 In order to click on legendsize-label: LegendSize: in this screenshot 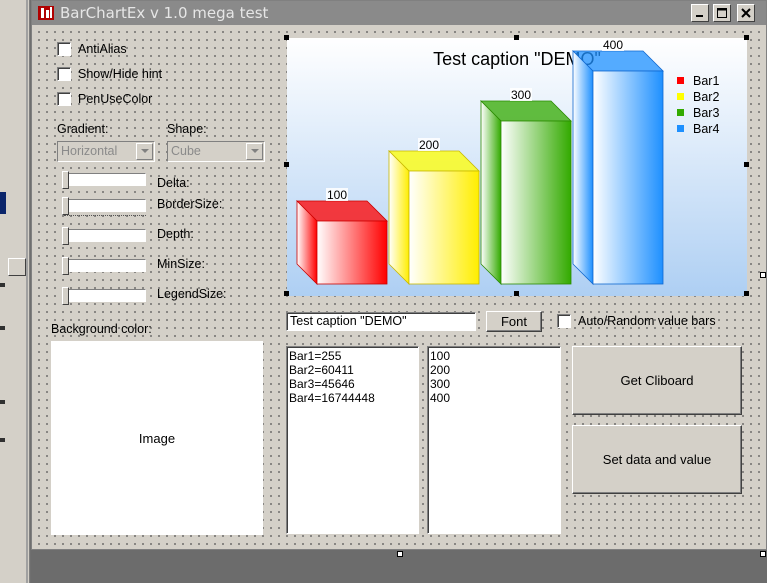, I will do `click(192, 294)`.